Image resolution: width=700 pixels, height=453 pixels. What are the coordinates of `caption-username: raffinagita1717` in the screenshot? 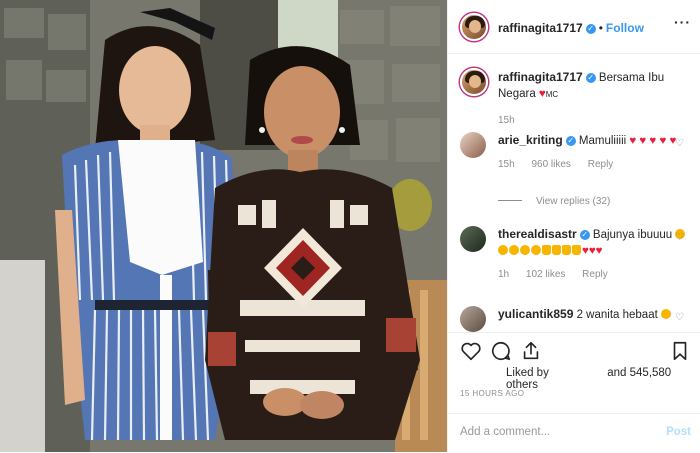 It's located at (540, 77).